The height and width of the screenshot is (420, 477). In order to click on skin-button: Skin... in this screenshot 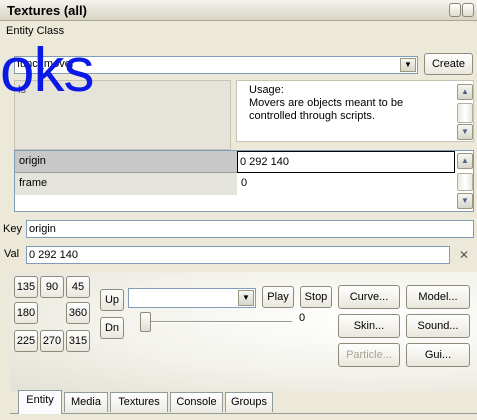, I will do `click(369, 326)`.